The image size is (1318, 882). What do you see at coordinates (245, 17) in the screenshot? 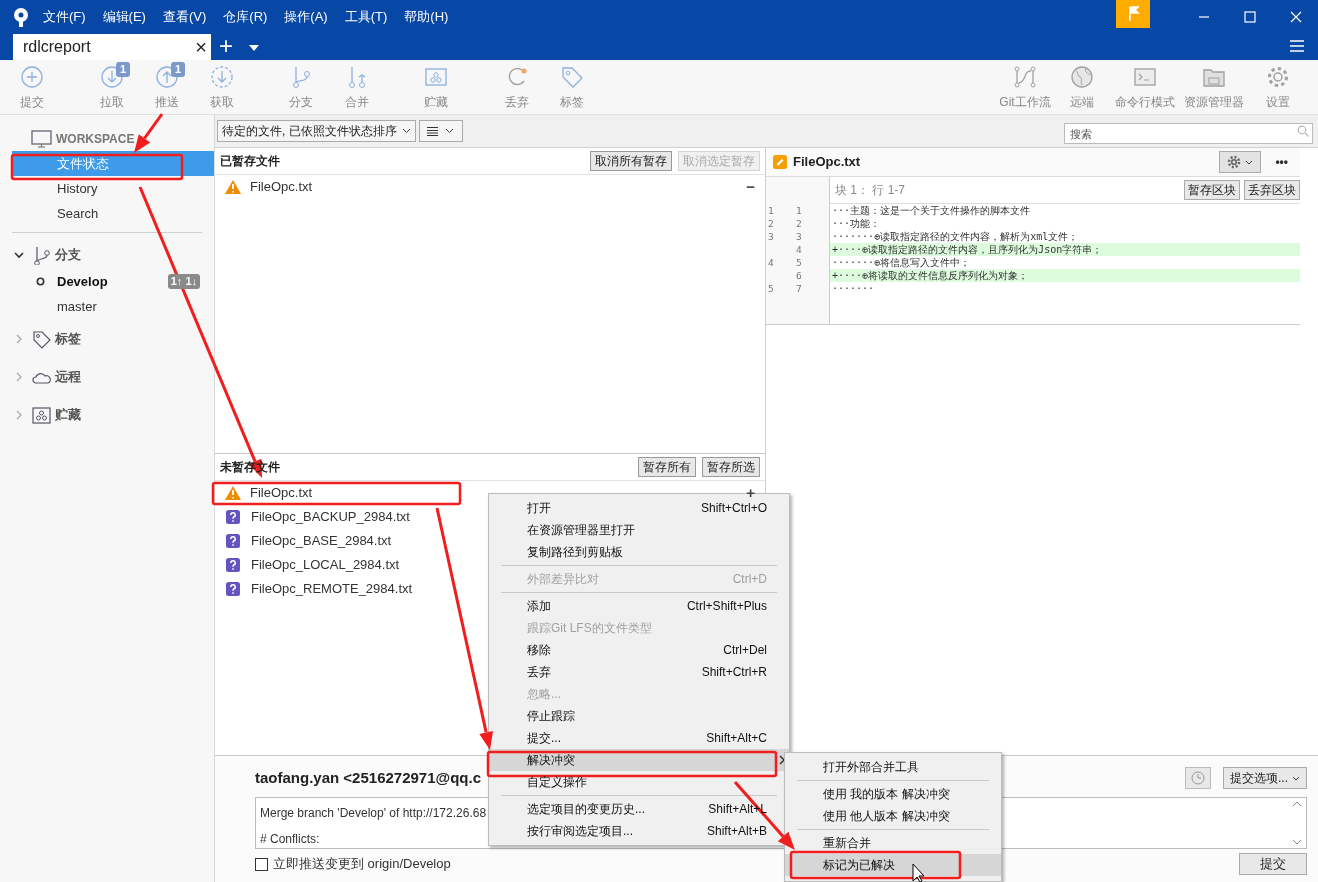
I see `menu-item: 仓库(R)` at bounding box center [245, 17].